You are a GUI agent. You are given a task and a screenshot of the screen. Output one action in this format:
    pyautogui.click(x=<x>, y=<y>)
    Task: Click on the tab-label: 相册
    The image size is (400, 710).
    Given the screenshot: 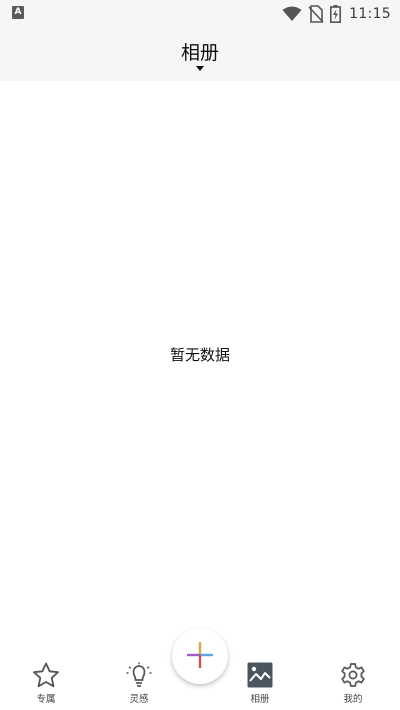 What is the action you would take?
    pyautogui.click(x=260, y=699)
    